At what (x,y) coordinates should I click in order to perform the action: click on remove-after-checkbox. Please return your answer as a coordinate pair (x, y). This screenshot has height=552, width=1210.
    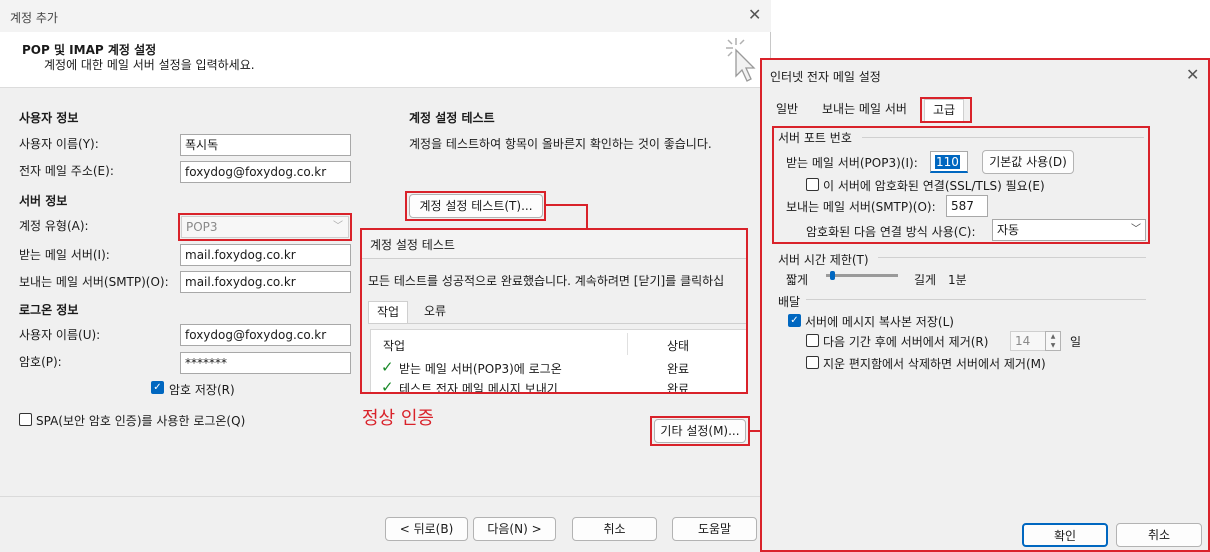
    Looking at the image, I should click on (812, 340).